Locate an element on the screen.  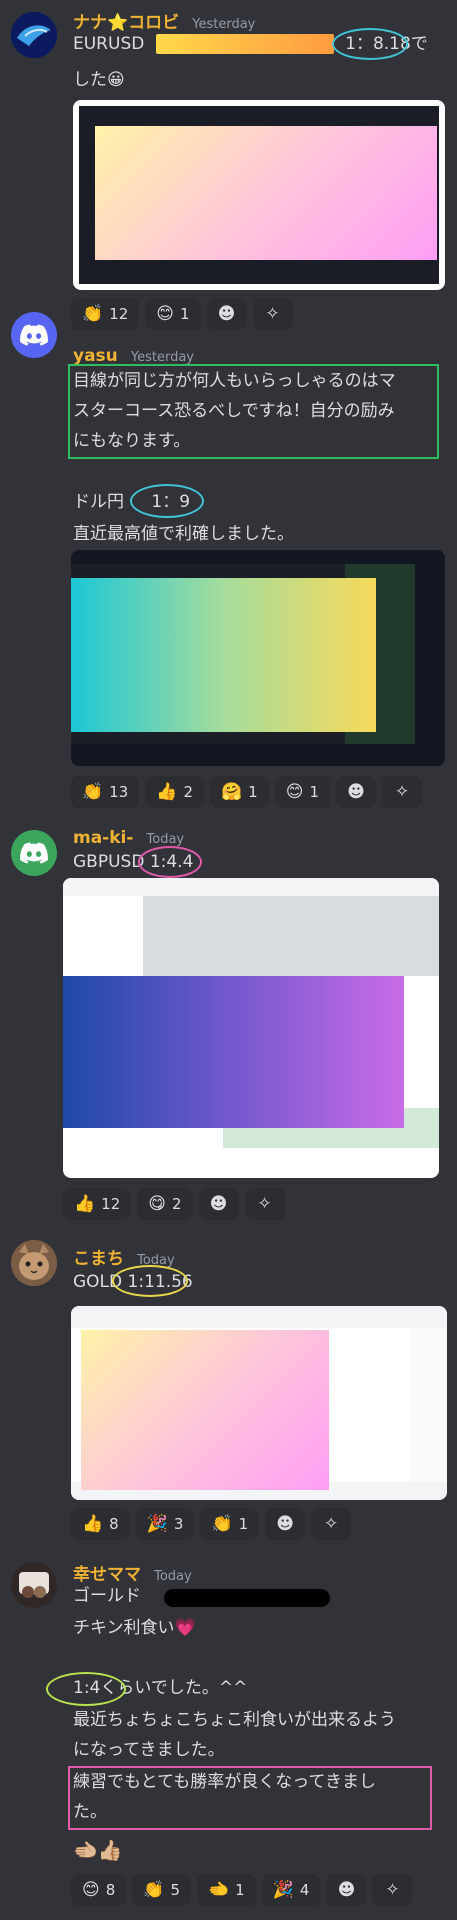
text-gold: ゴールド is located at coordinates (107, 1596).